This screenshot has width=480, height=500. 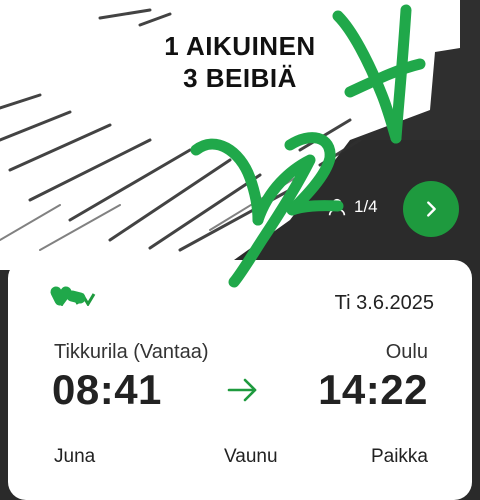 I want to click on chevron-right-icon, so click(x=431, y=209).